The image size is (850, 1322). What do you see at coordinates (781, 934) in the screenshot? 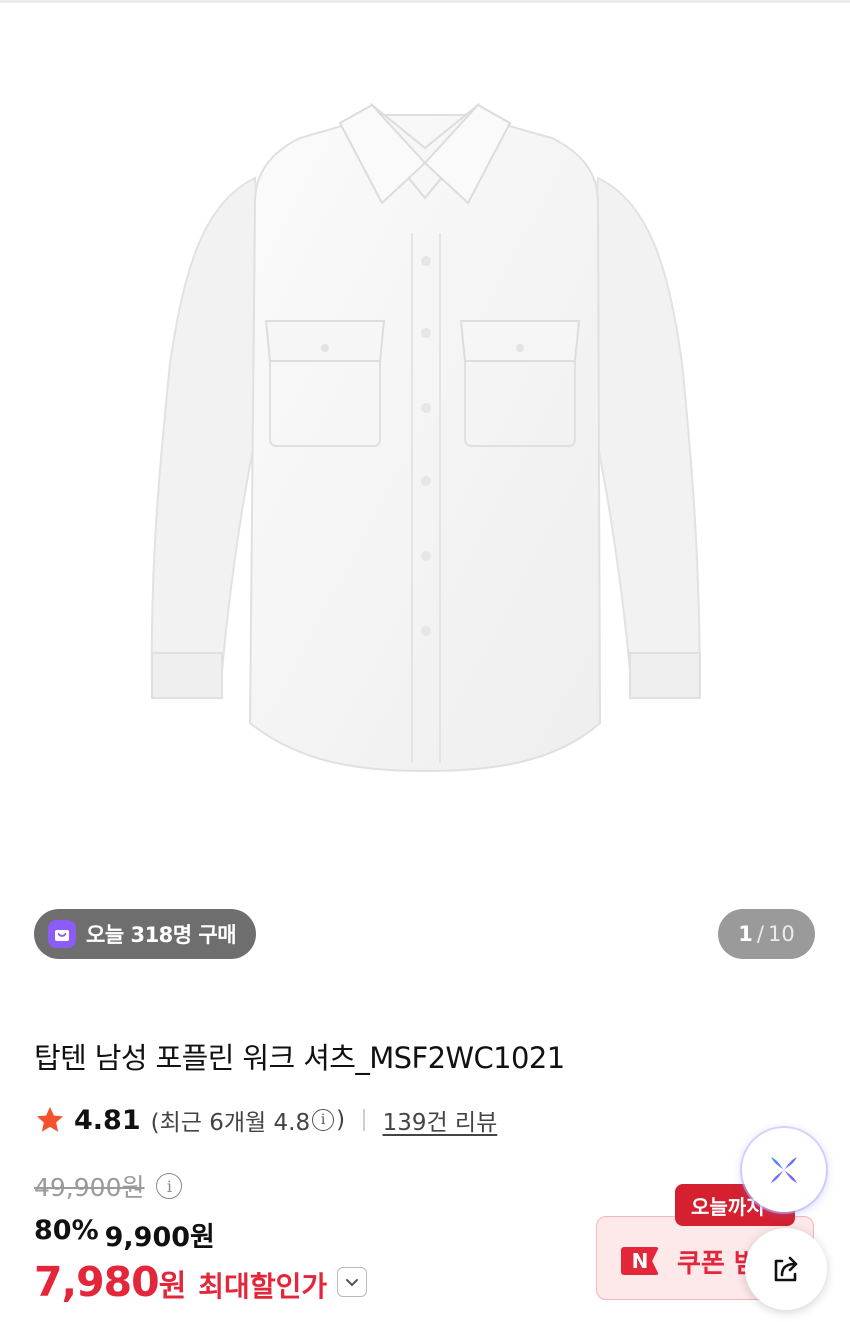
I see `page-total: 10` at bounding box center [781, 934].